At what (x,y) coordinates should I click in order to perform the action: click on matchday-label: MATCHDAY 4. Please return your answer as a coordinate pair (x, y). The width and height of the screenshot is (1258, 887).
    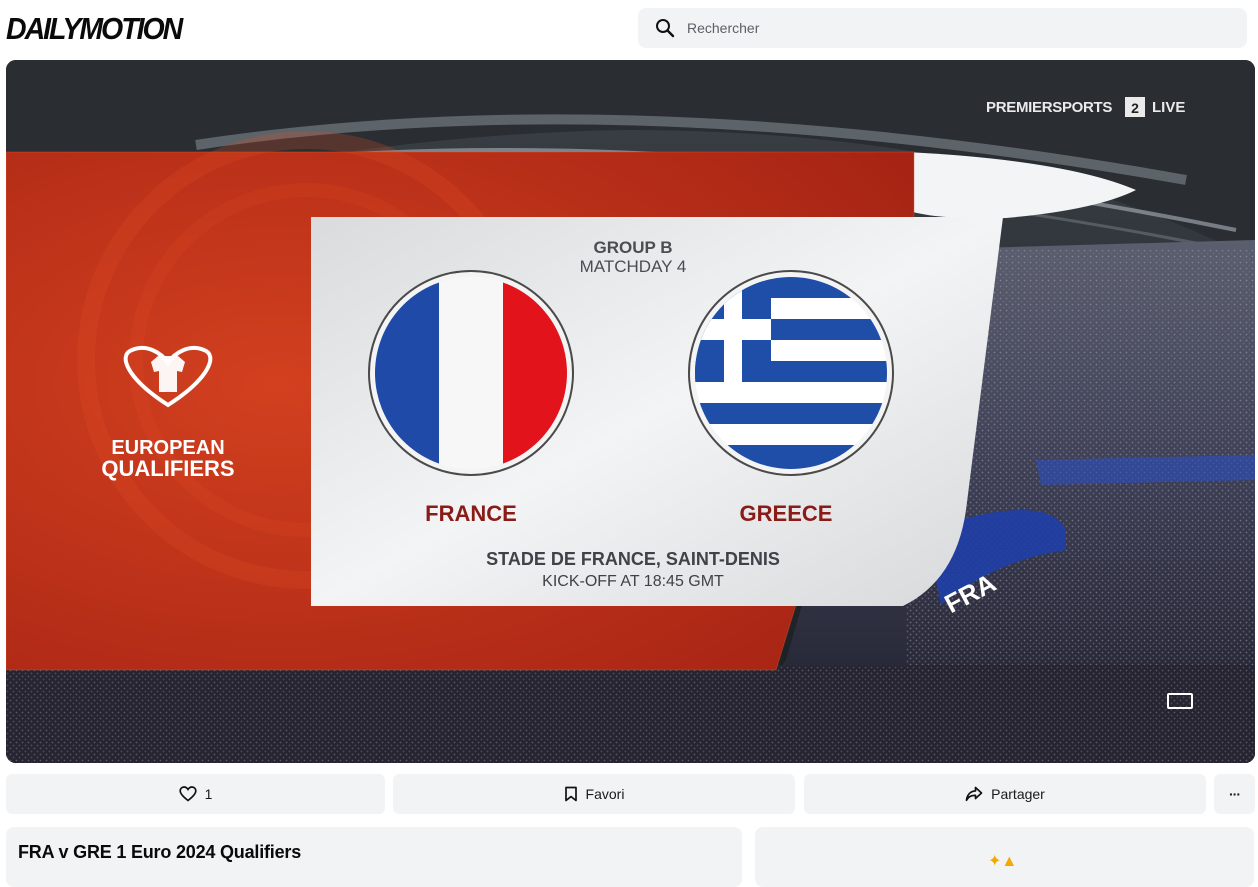
    Looking at the image, I should click on (633, 266).